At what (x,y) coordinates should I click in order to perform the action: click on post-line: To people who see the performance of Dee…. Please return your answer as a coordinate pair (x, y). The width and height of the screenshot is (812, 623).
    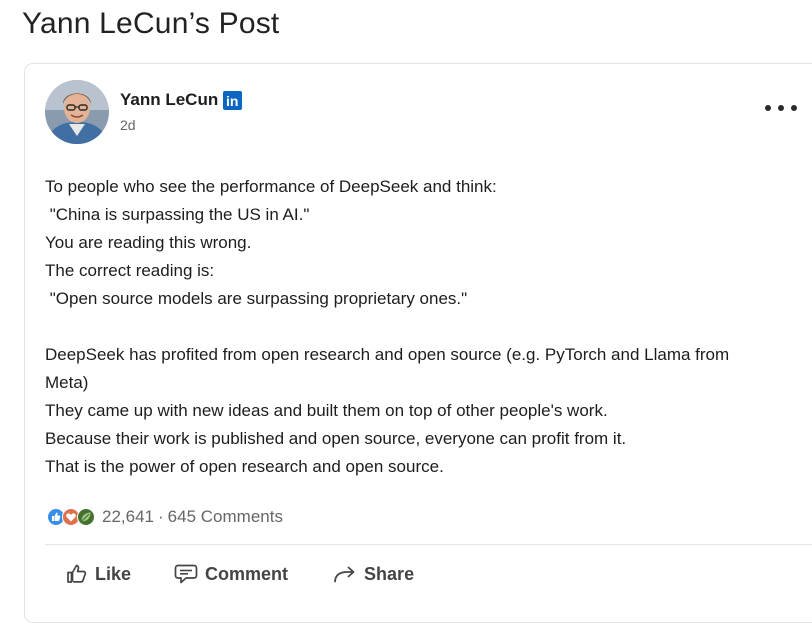
    Looking at the image, I should click on (271, 186).